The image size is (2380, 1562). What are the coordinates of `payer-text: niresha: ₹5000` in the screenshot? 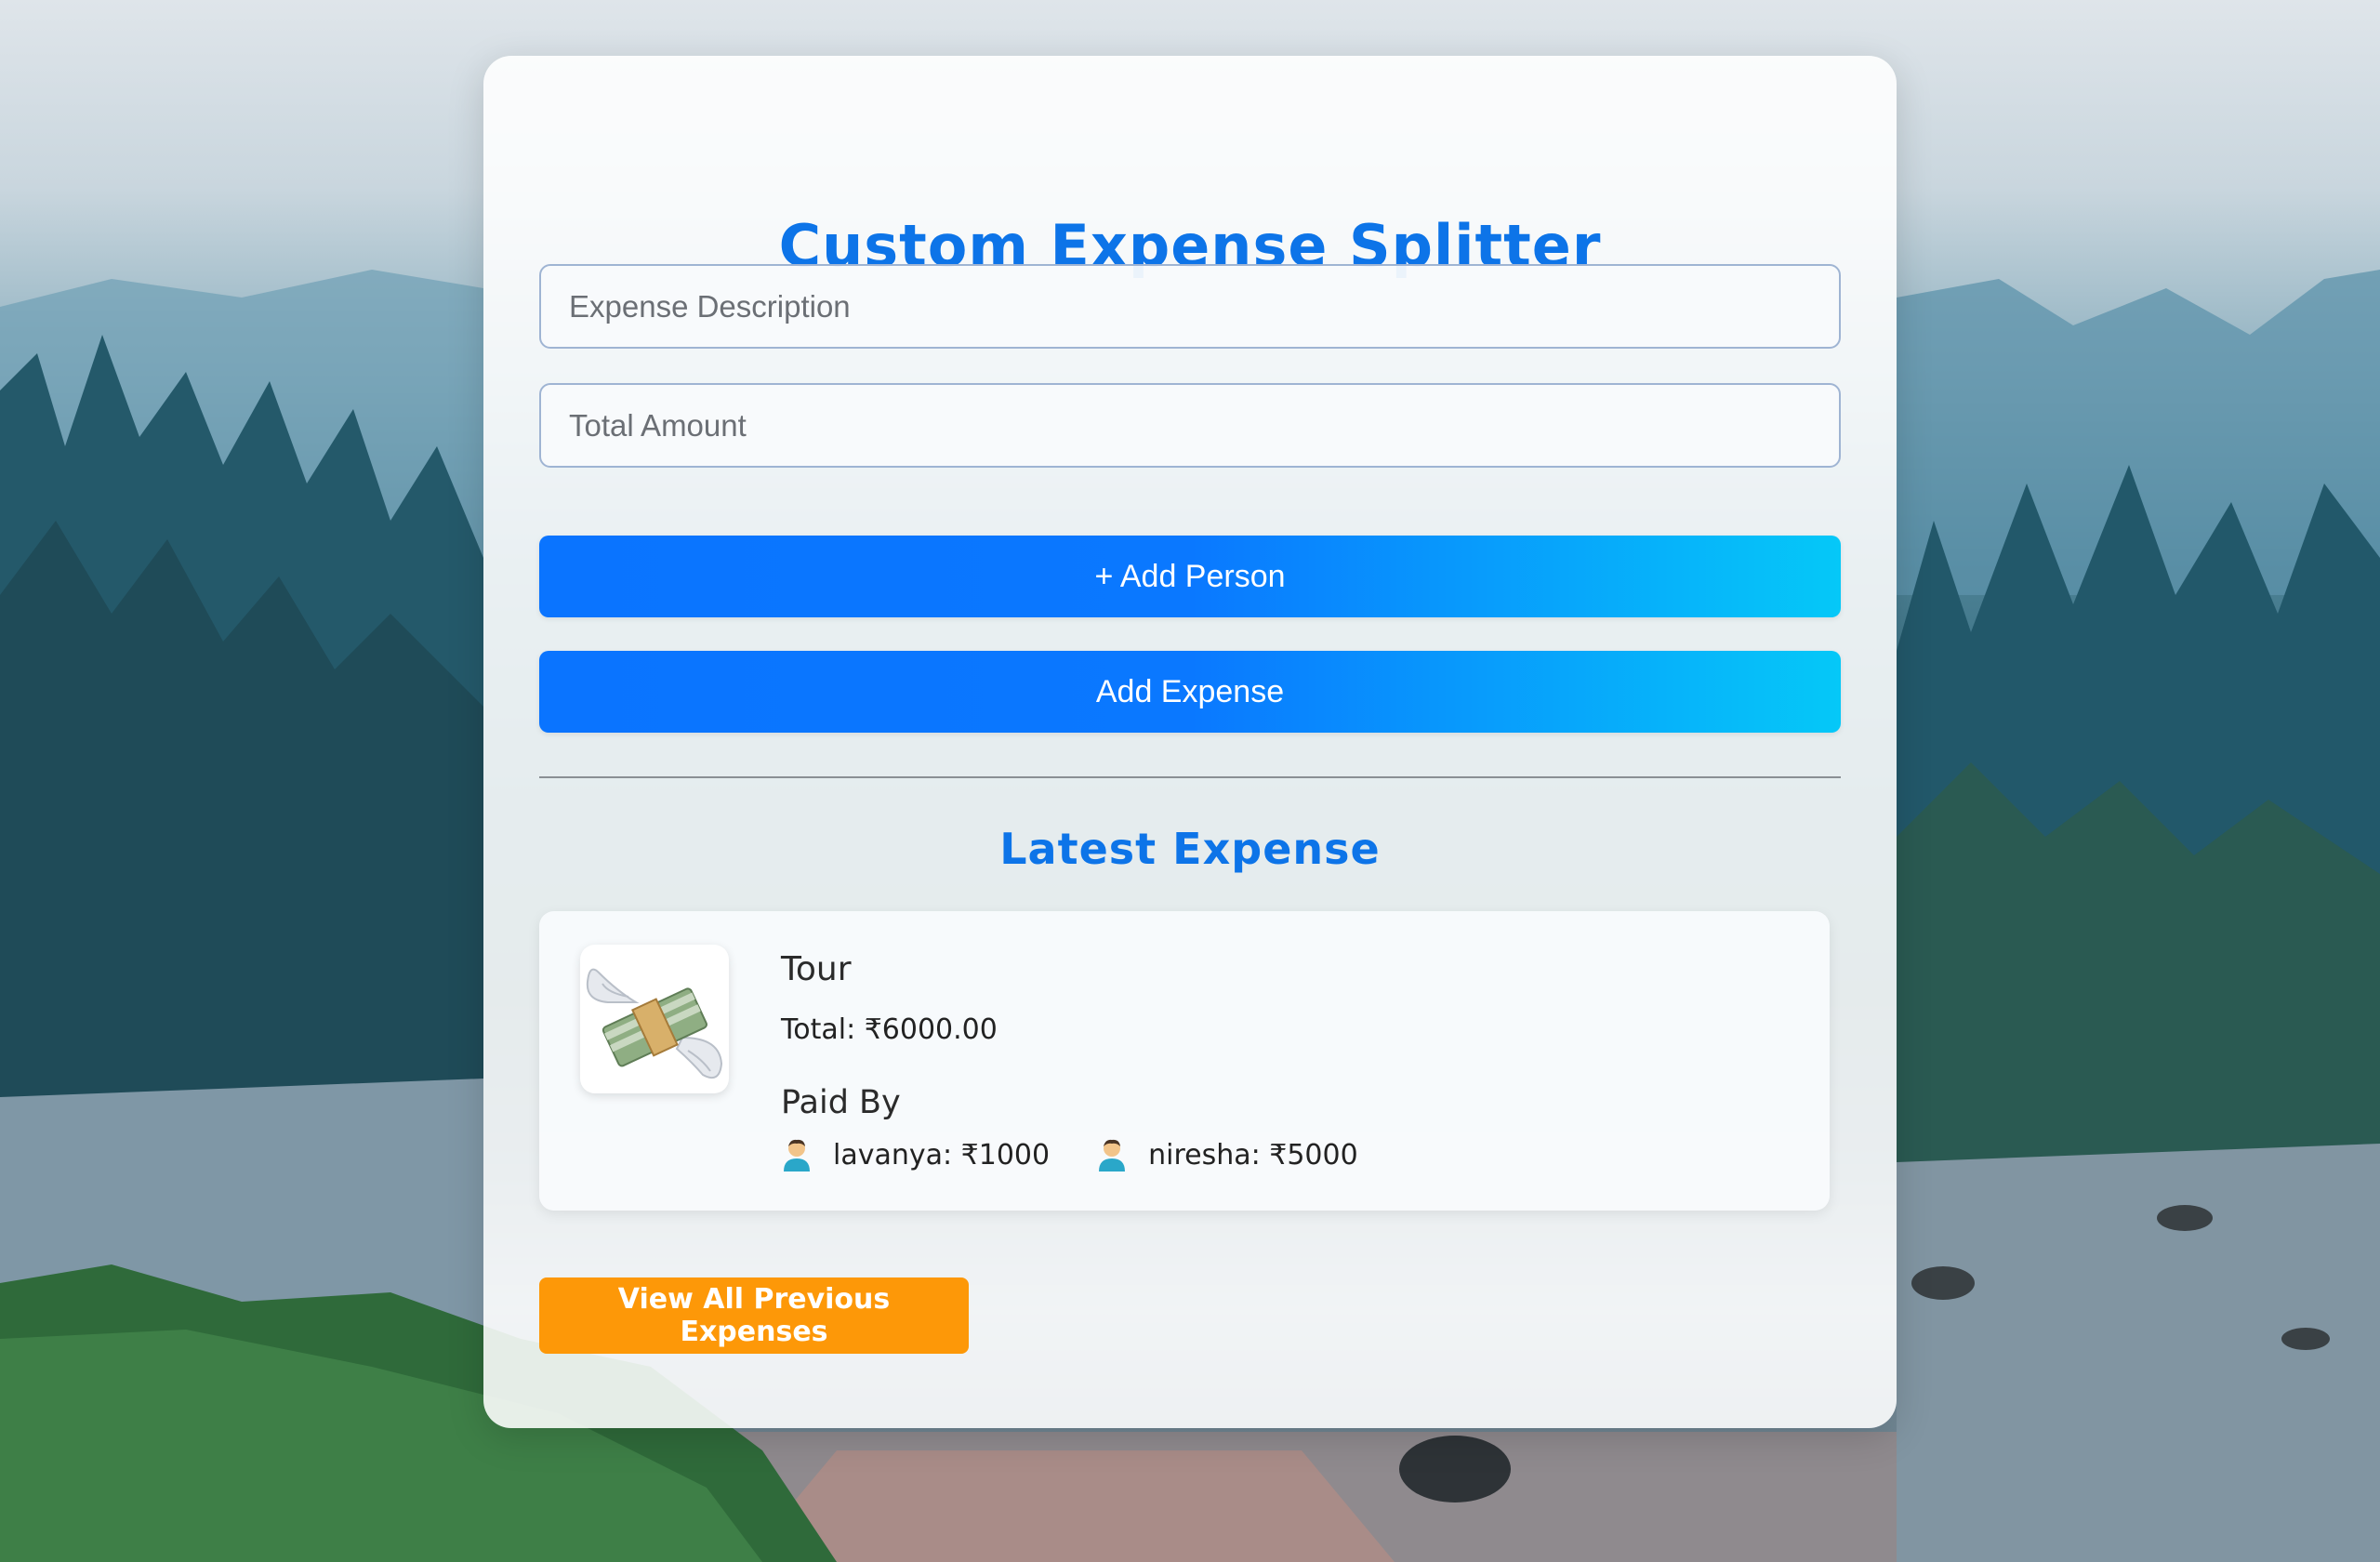 It's located at (1253, 1155).